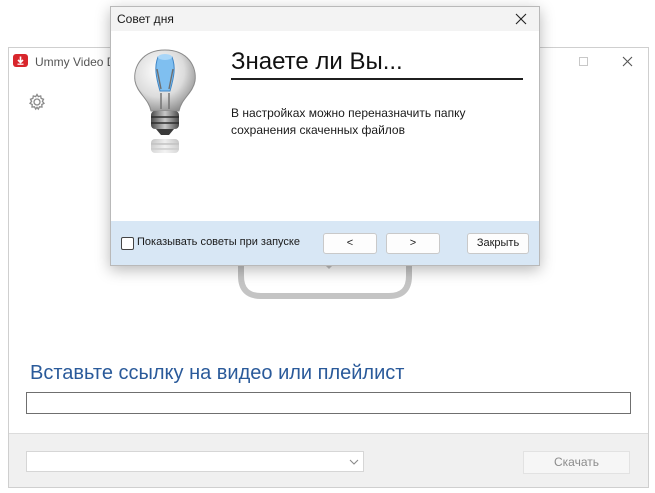 This screenshot has height=493, width=655. Describe the element at coordinates (75, 62) in the screenshot. I see `main-window-title: Ummy Video D` at that location.